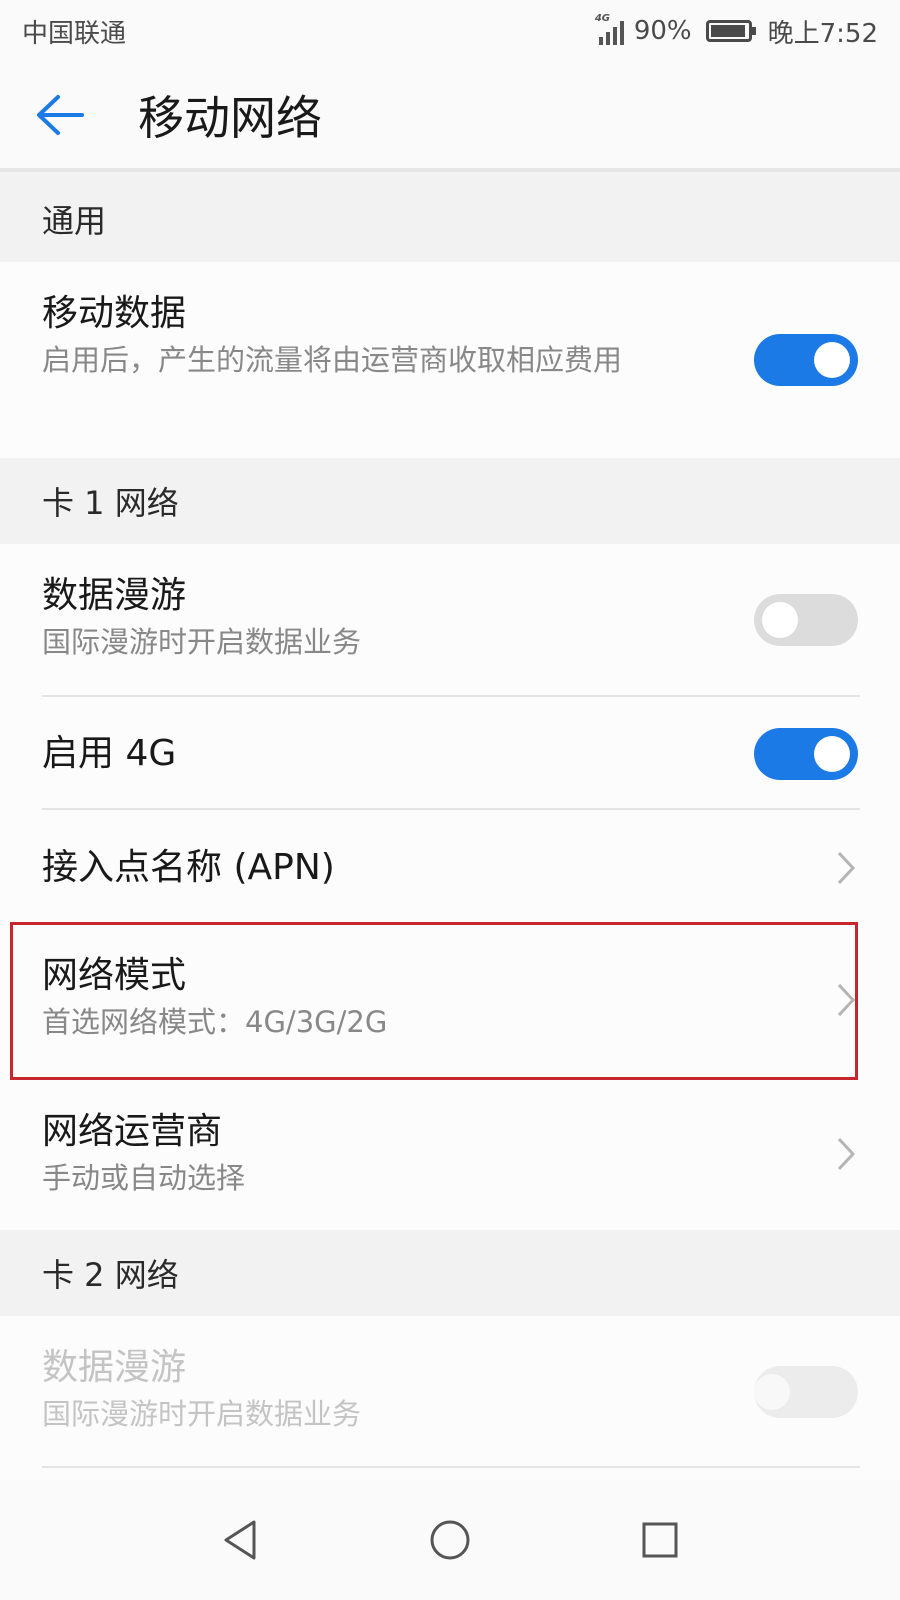  What do you see at coordinates (332, 360) in the screenshot?
I see `row-subtitle: 启用后，产生的流量将由运营商收取相应费用` at bounding box center [332, 360].